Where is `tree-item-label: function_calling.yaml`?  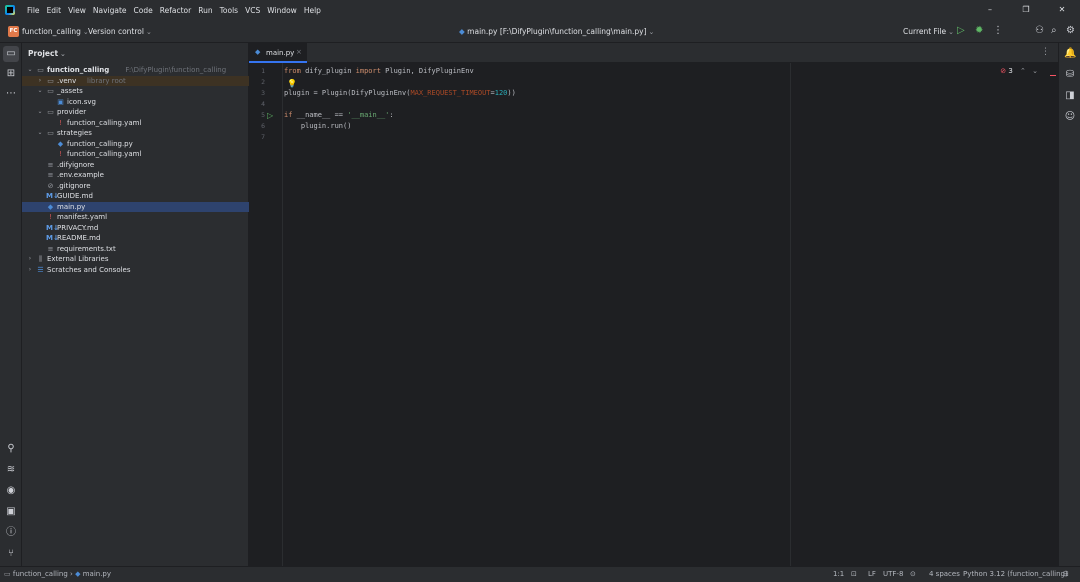
tree-item-label: function_calling.yaml is located at coordinates (104, 154).